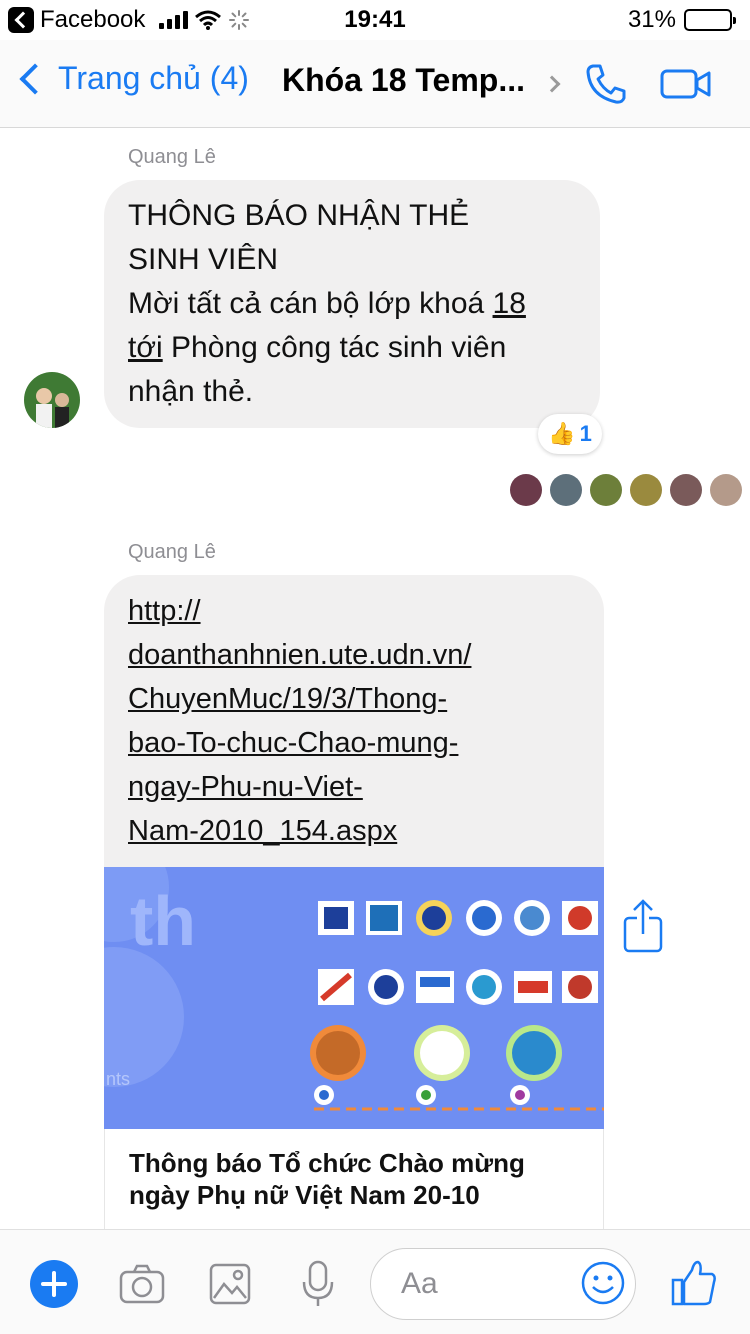 The width and height of the screenshot is (750, 1334). Describe the element at coordinates (681, 20) in the screenshot. I see `battery-status: 31%` at that location.